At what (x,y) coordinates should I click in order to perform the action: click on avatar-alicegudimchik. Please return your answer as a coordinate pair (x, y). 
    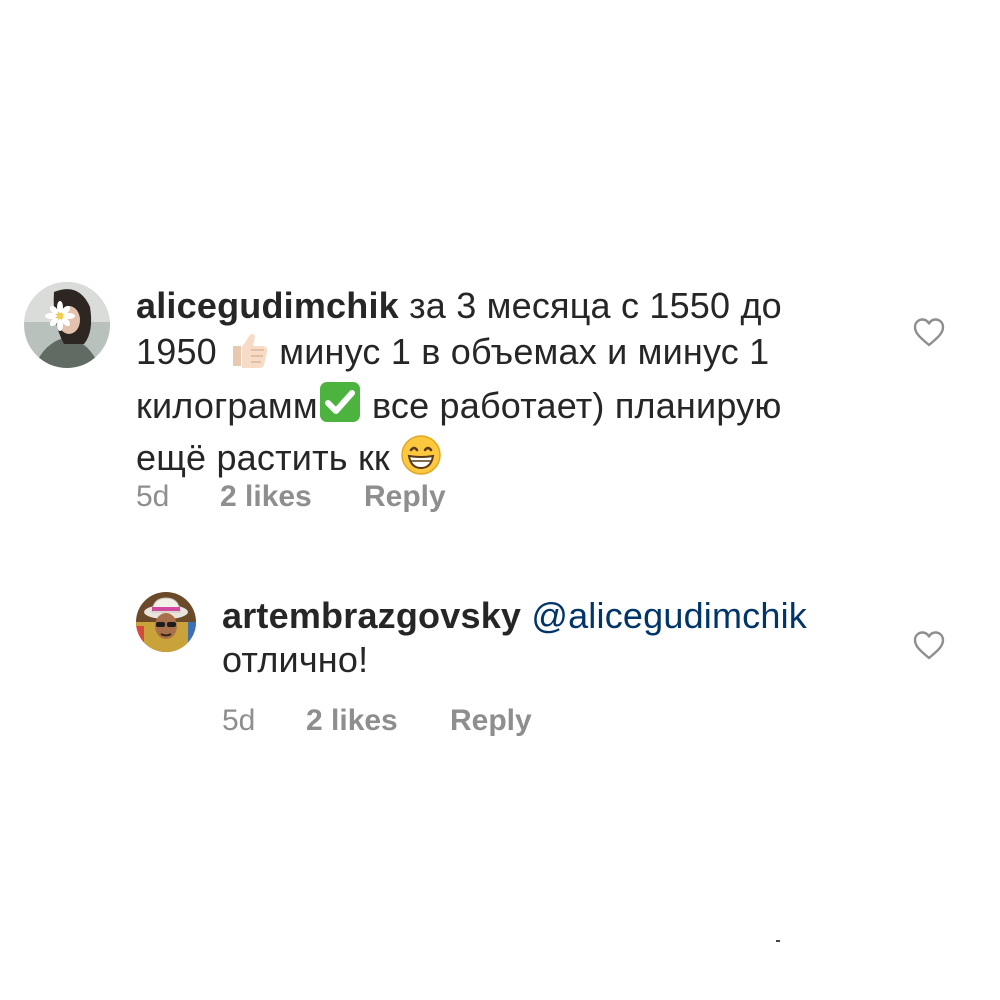
    Looking at the image, I should click on (67, 325).